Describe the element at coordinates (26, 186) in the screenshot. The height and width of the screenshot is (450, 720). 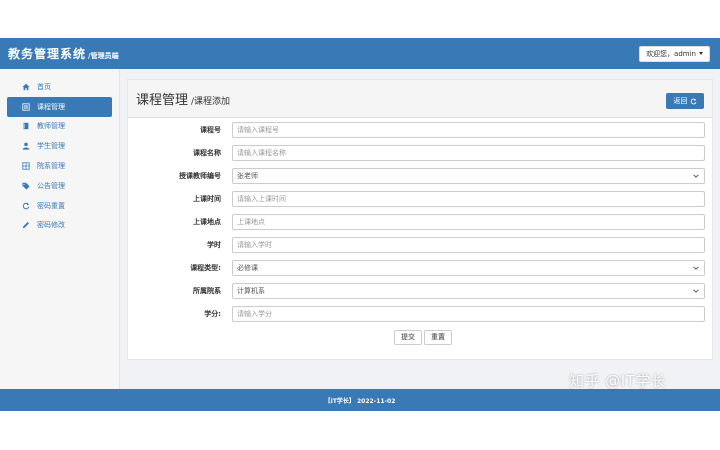
I see `tags-icon` at that location.